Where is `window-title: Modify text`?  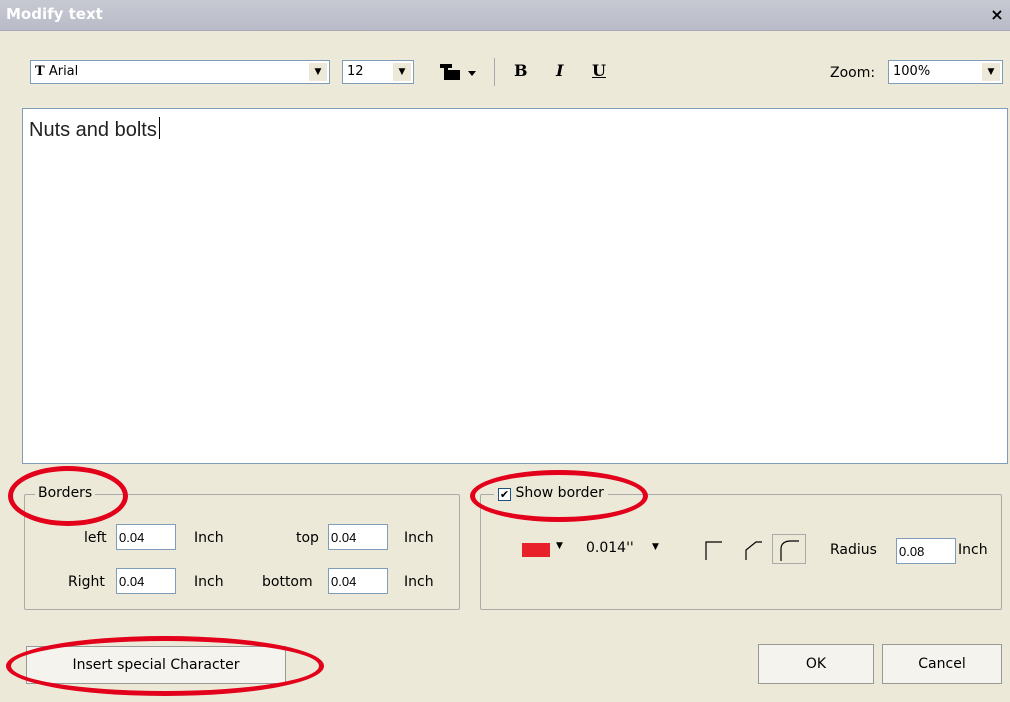 window-title: Modify text is located at coordinates (54, 14).